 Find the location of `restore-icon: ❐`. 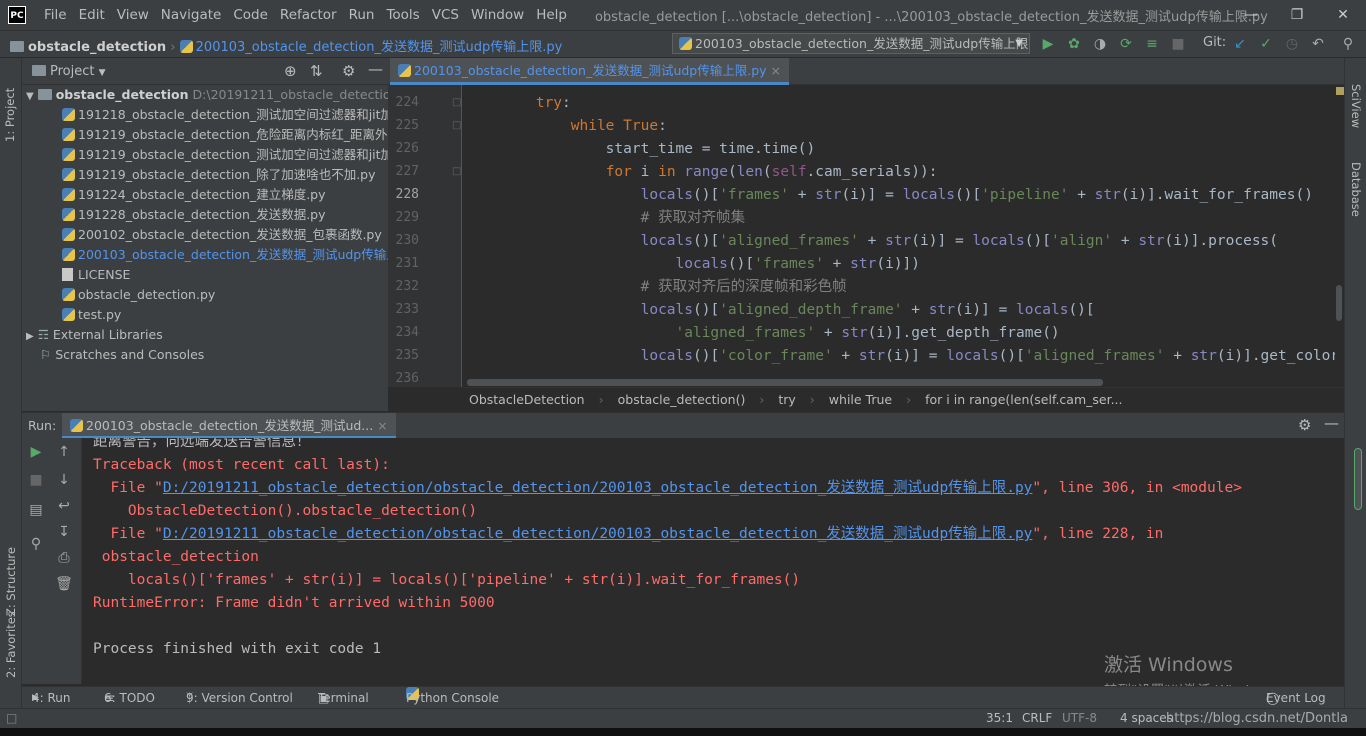

restore-icon: ❐ is located at coordinates (1297, 15).